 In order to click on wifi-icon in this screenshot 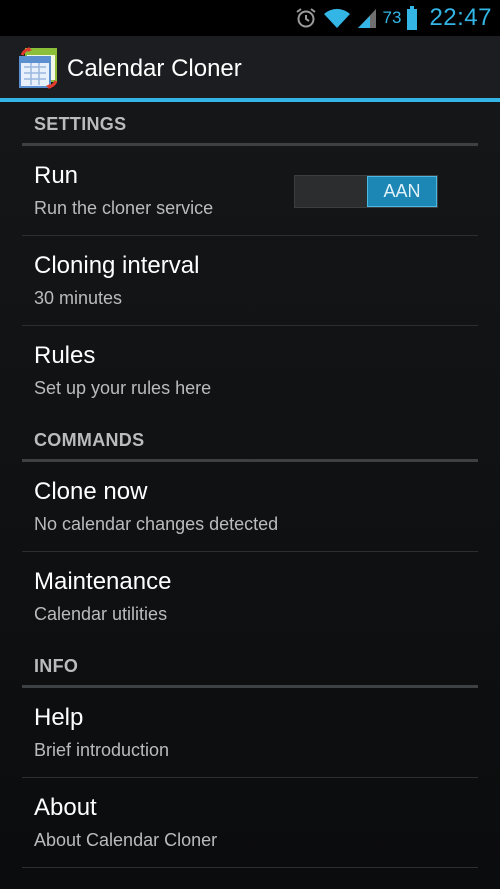, I will do `click(336, 18)`.